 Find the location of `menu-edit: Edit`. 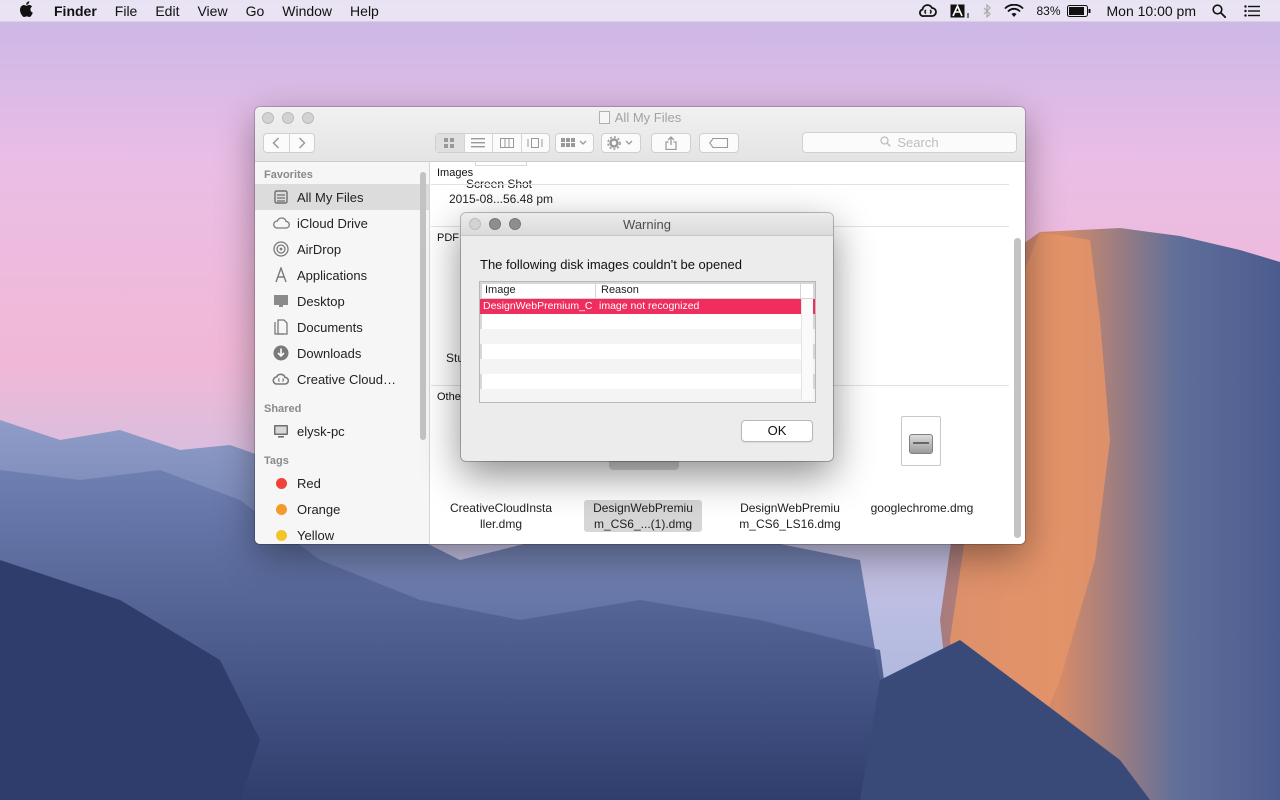

menu-edit: Edit is located at coordinates (167, 11).